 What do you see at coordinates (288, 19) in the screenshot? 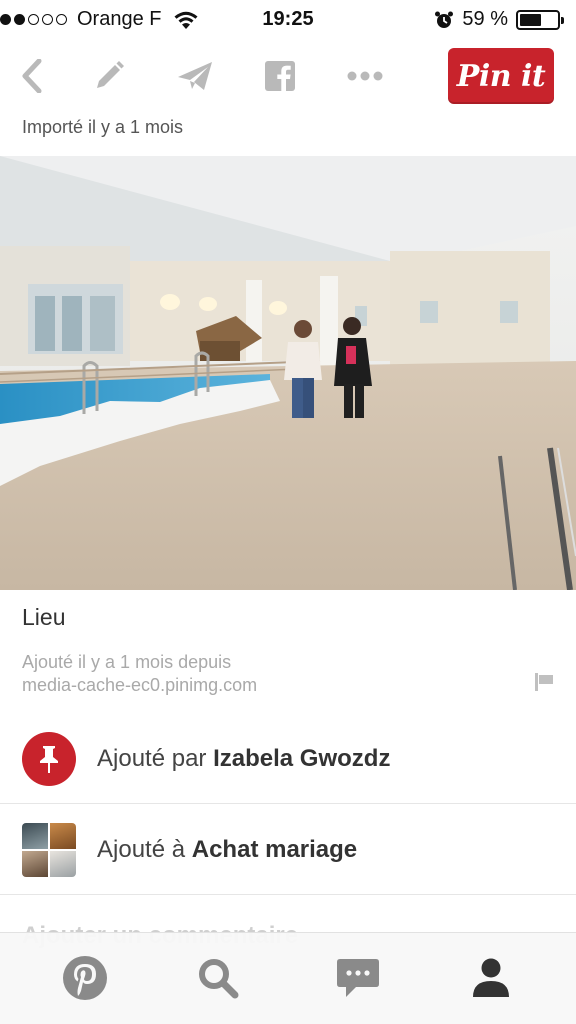
I see `status-bar: Orange F 19:25 59 %` at bounding box center [288, 19].